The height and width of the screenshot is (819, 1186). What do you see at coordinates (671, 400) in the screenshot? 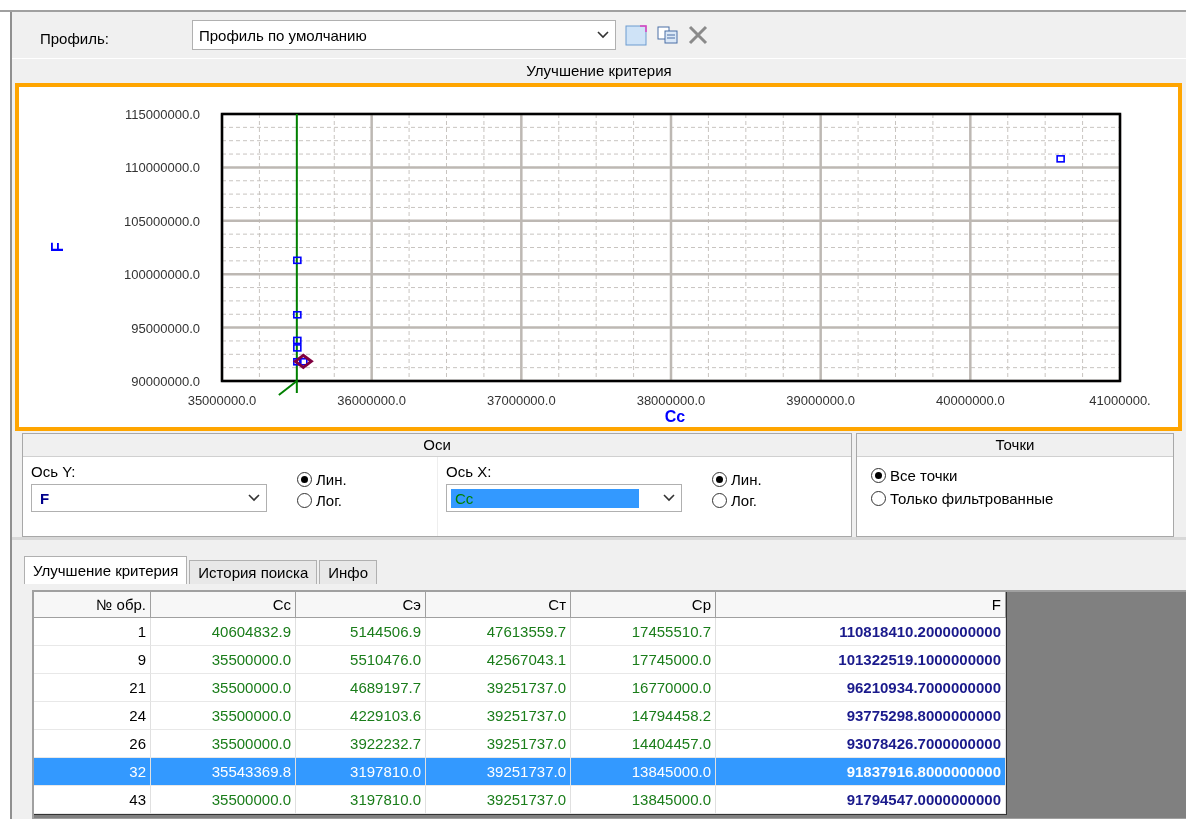
I see `x-tick-label: 38000000.0` at bounding box center [671, 400].